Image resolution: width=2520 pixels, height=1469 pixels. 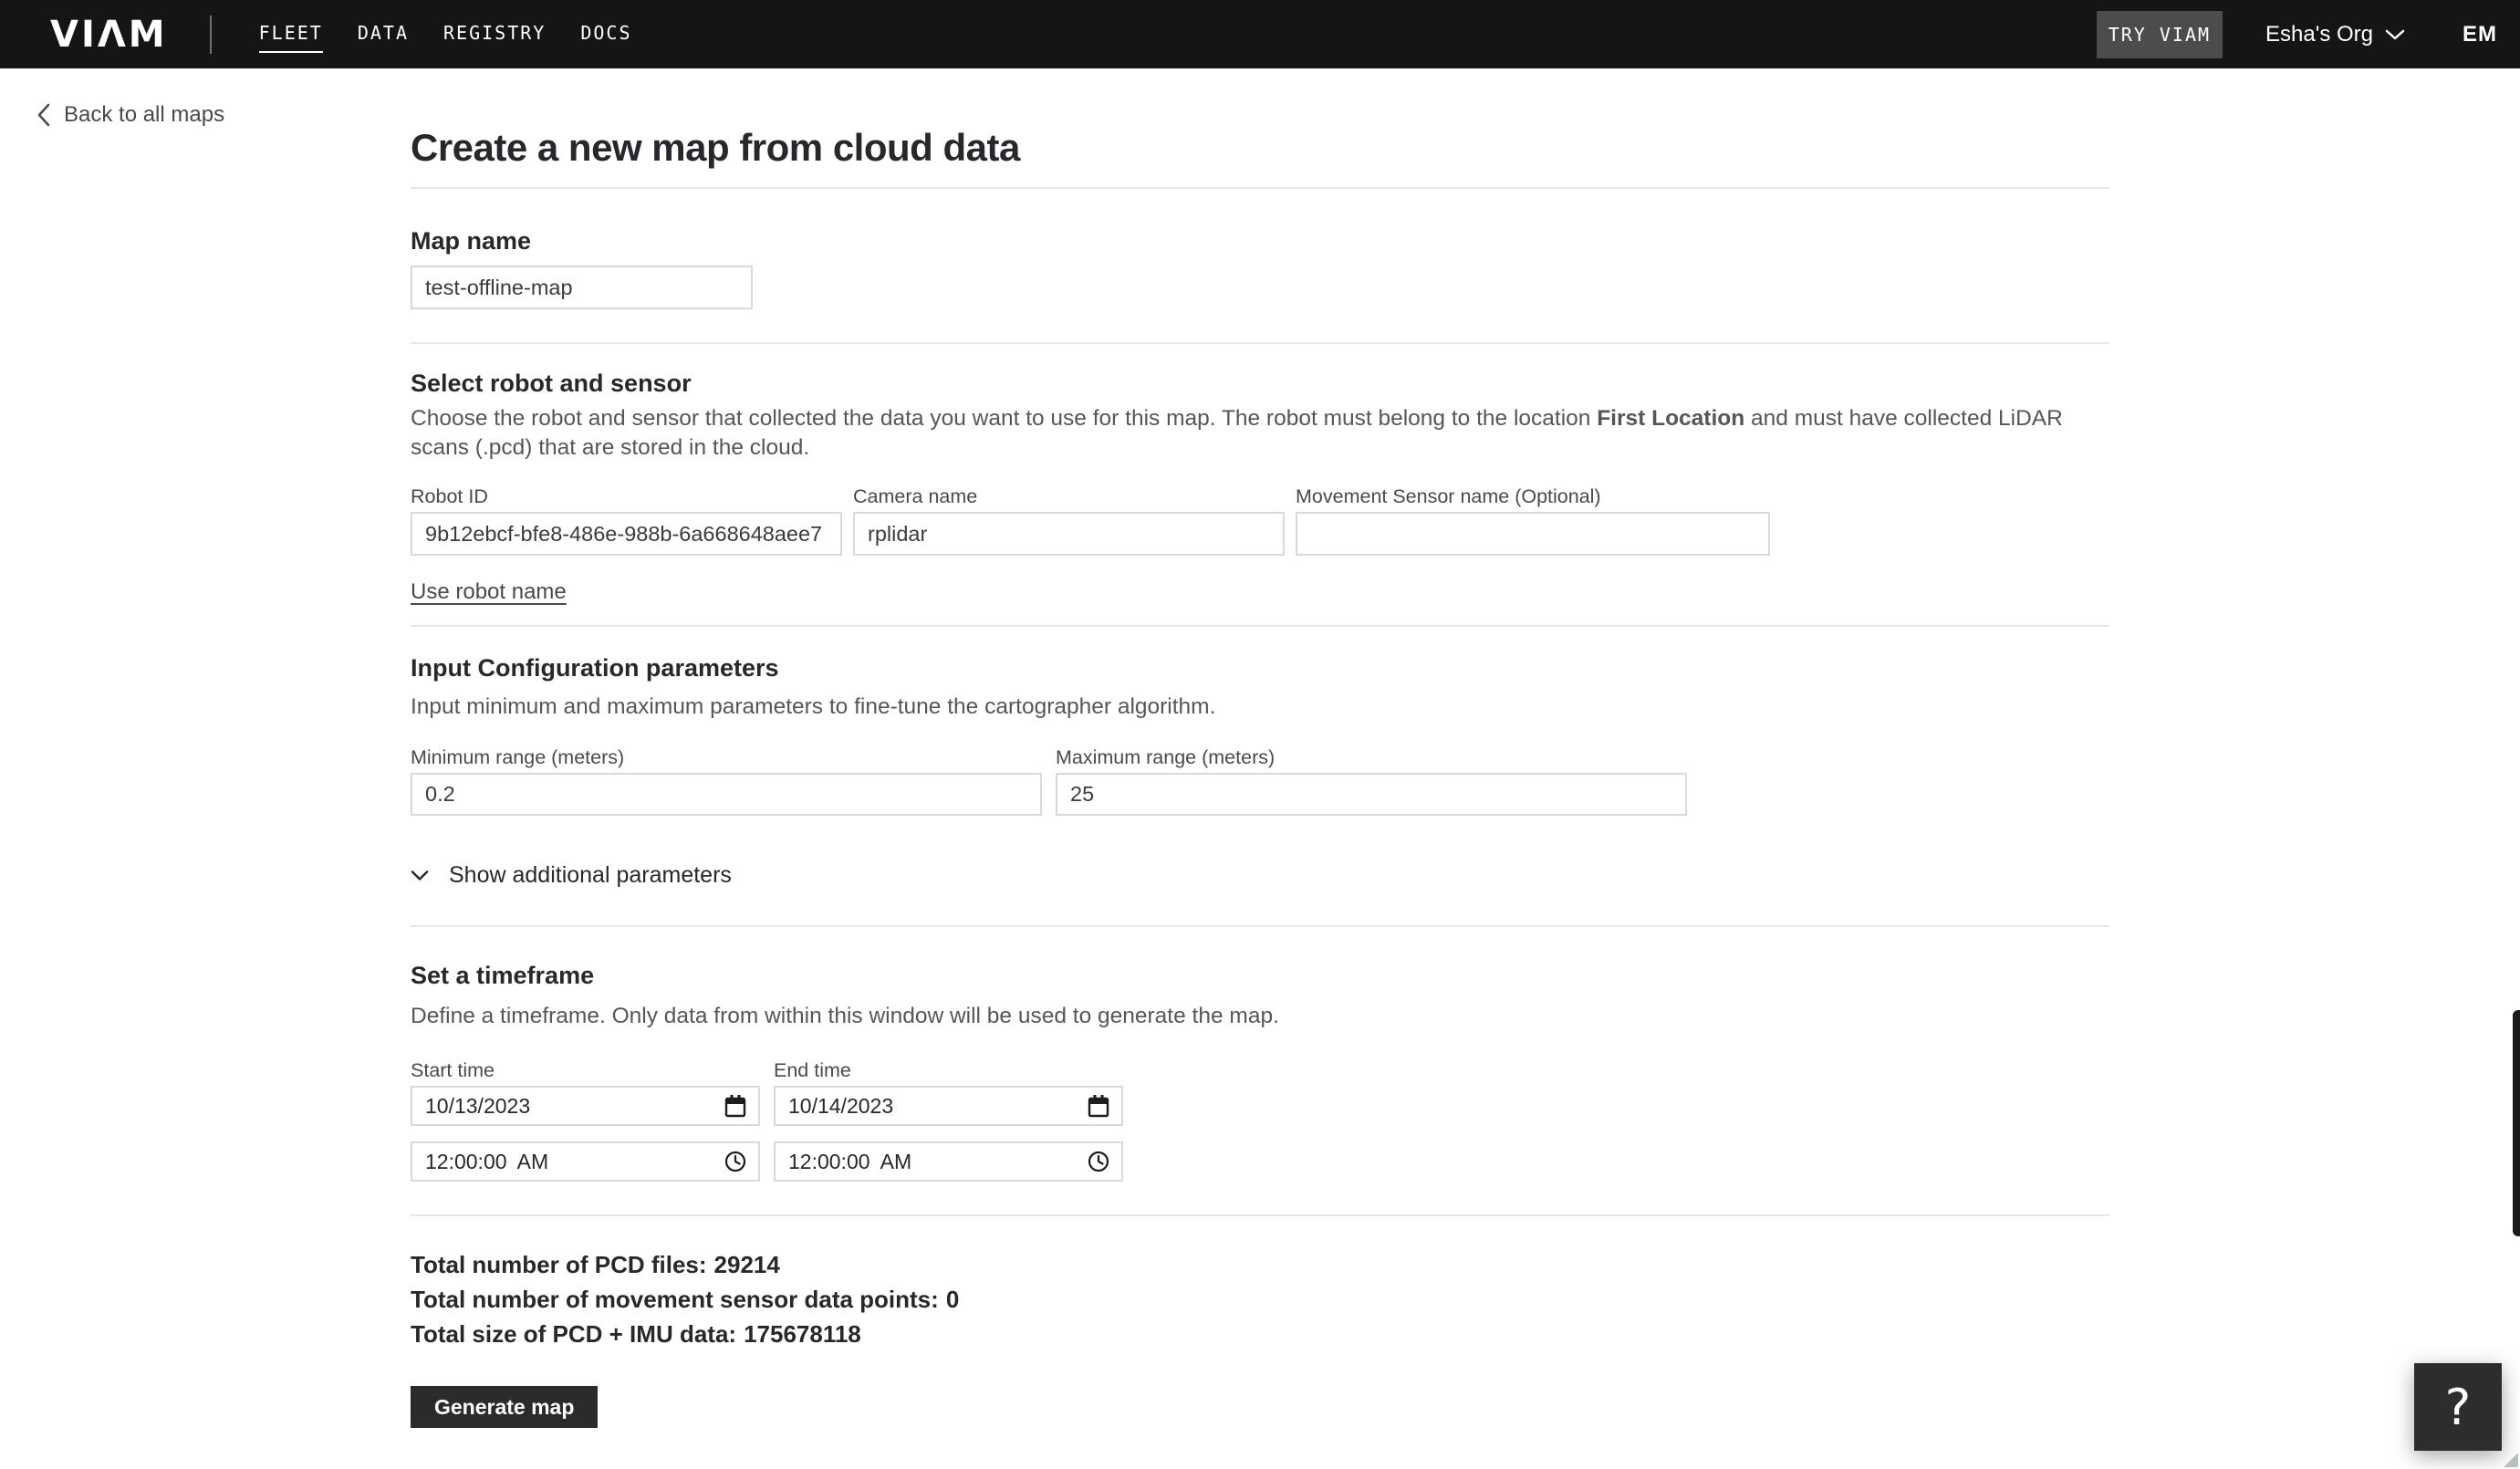 I want to click on robot-sensor-heading: Select robot and sensor, so click(x=552, y=384).